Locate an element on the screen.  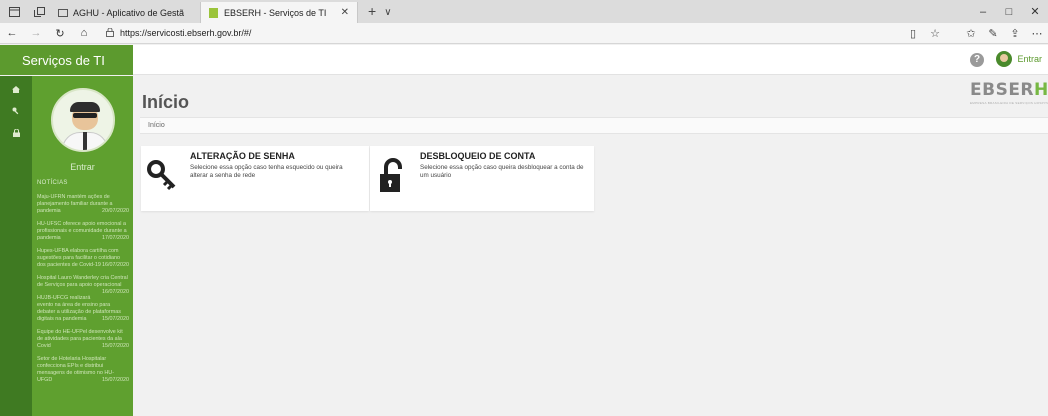
minimize-button: – is located at coordinates (983, 12).